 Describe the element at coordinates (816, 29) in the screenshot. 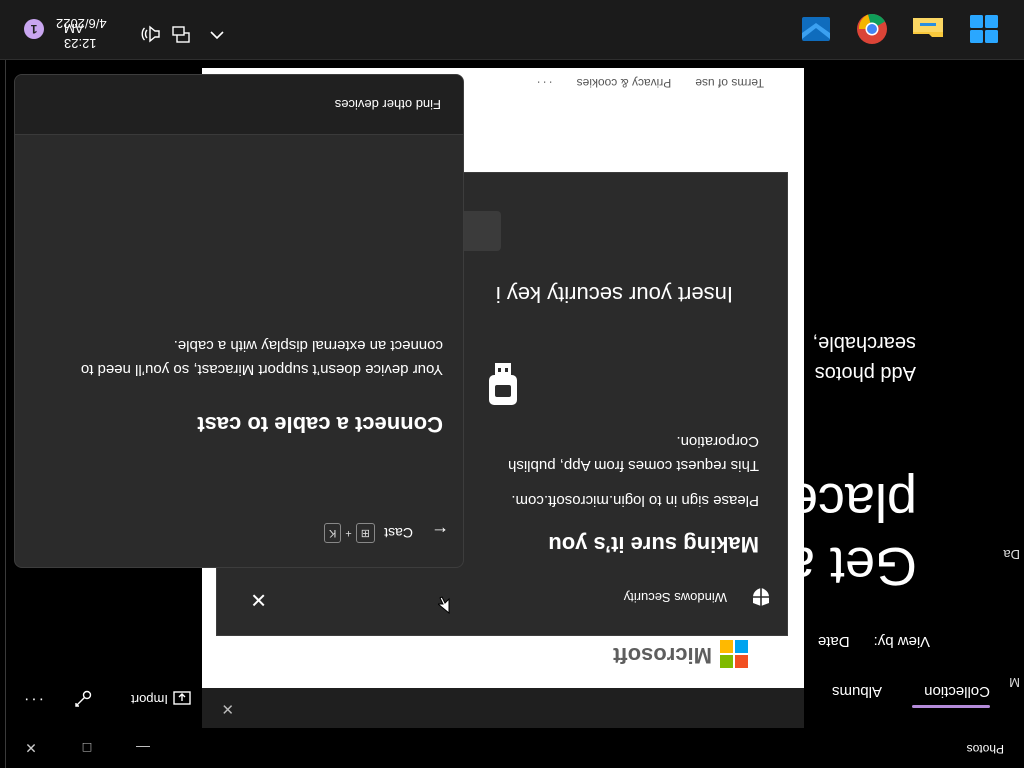

I see `mail-icon` at that location.